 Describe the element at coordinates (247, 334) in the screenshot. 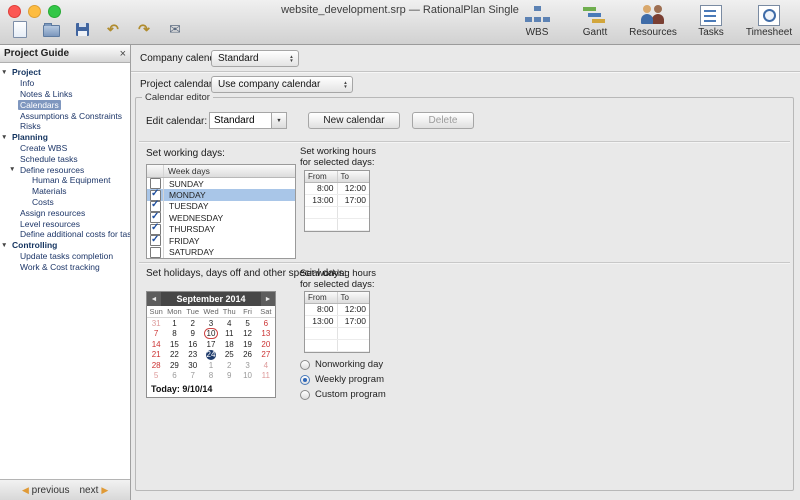

I see `calendar-day-12: 12` at that location.